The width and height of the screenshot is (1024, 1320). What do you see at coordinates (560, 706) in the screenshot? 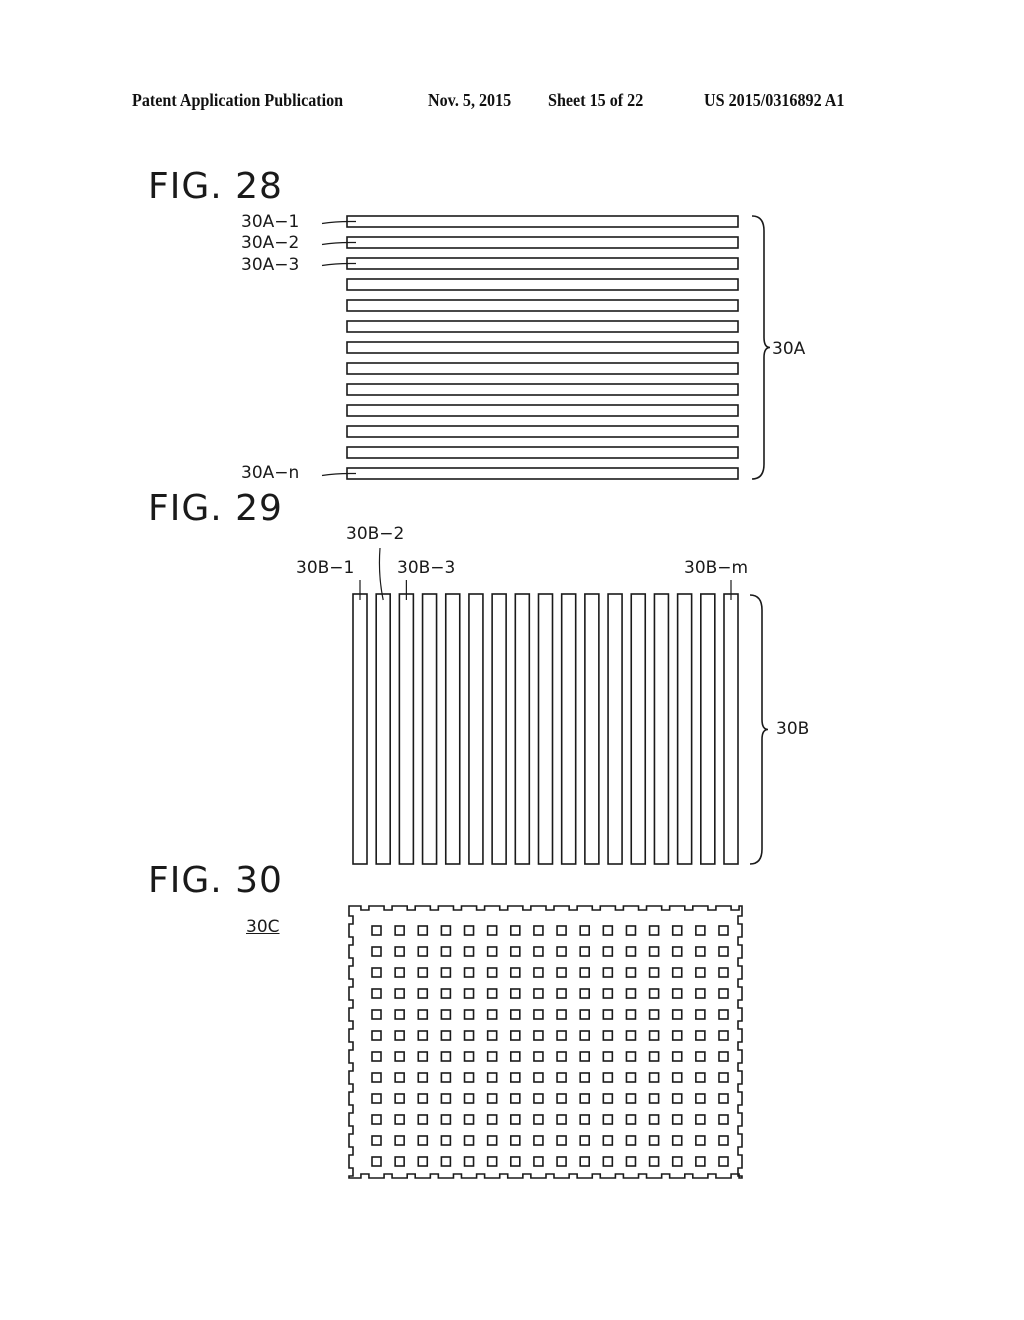
I see `fig29-strips` at bounding box center [560, 706].